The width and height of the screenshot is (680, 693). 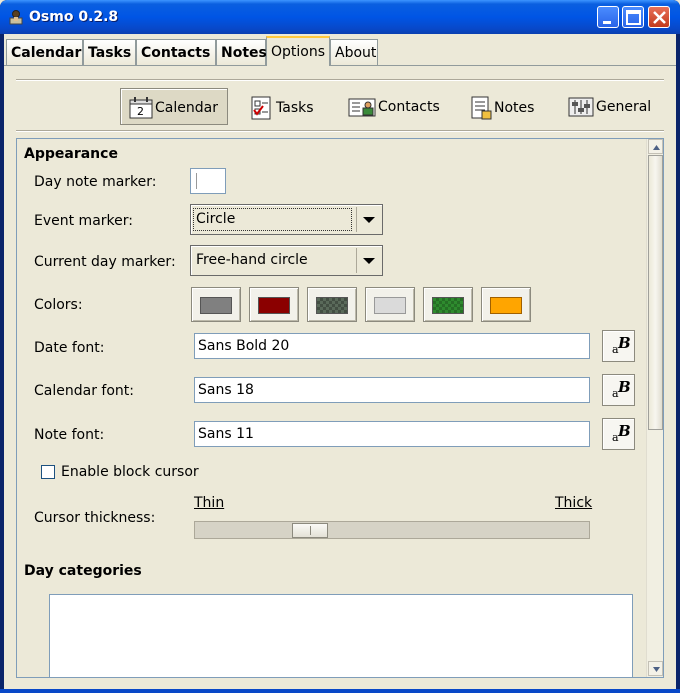 What do you see at coordinates (241, 52) in the screenshot?
I see `tab-notes: Notes` at bounding box center [241, 52].